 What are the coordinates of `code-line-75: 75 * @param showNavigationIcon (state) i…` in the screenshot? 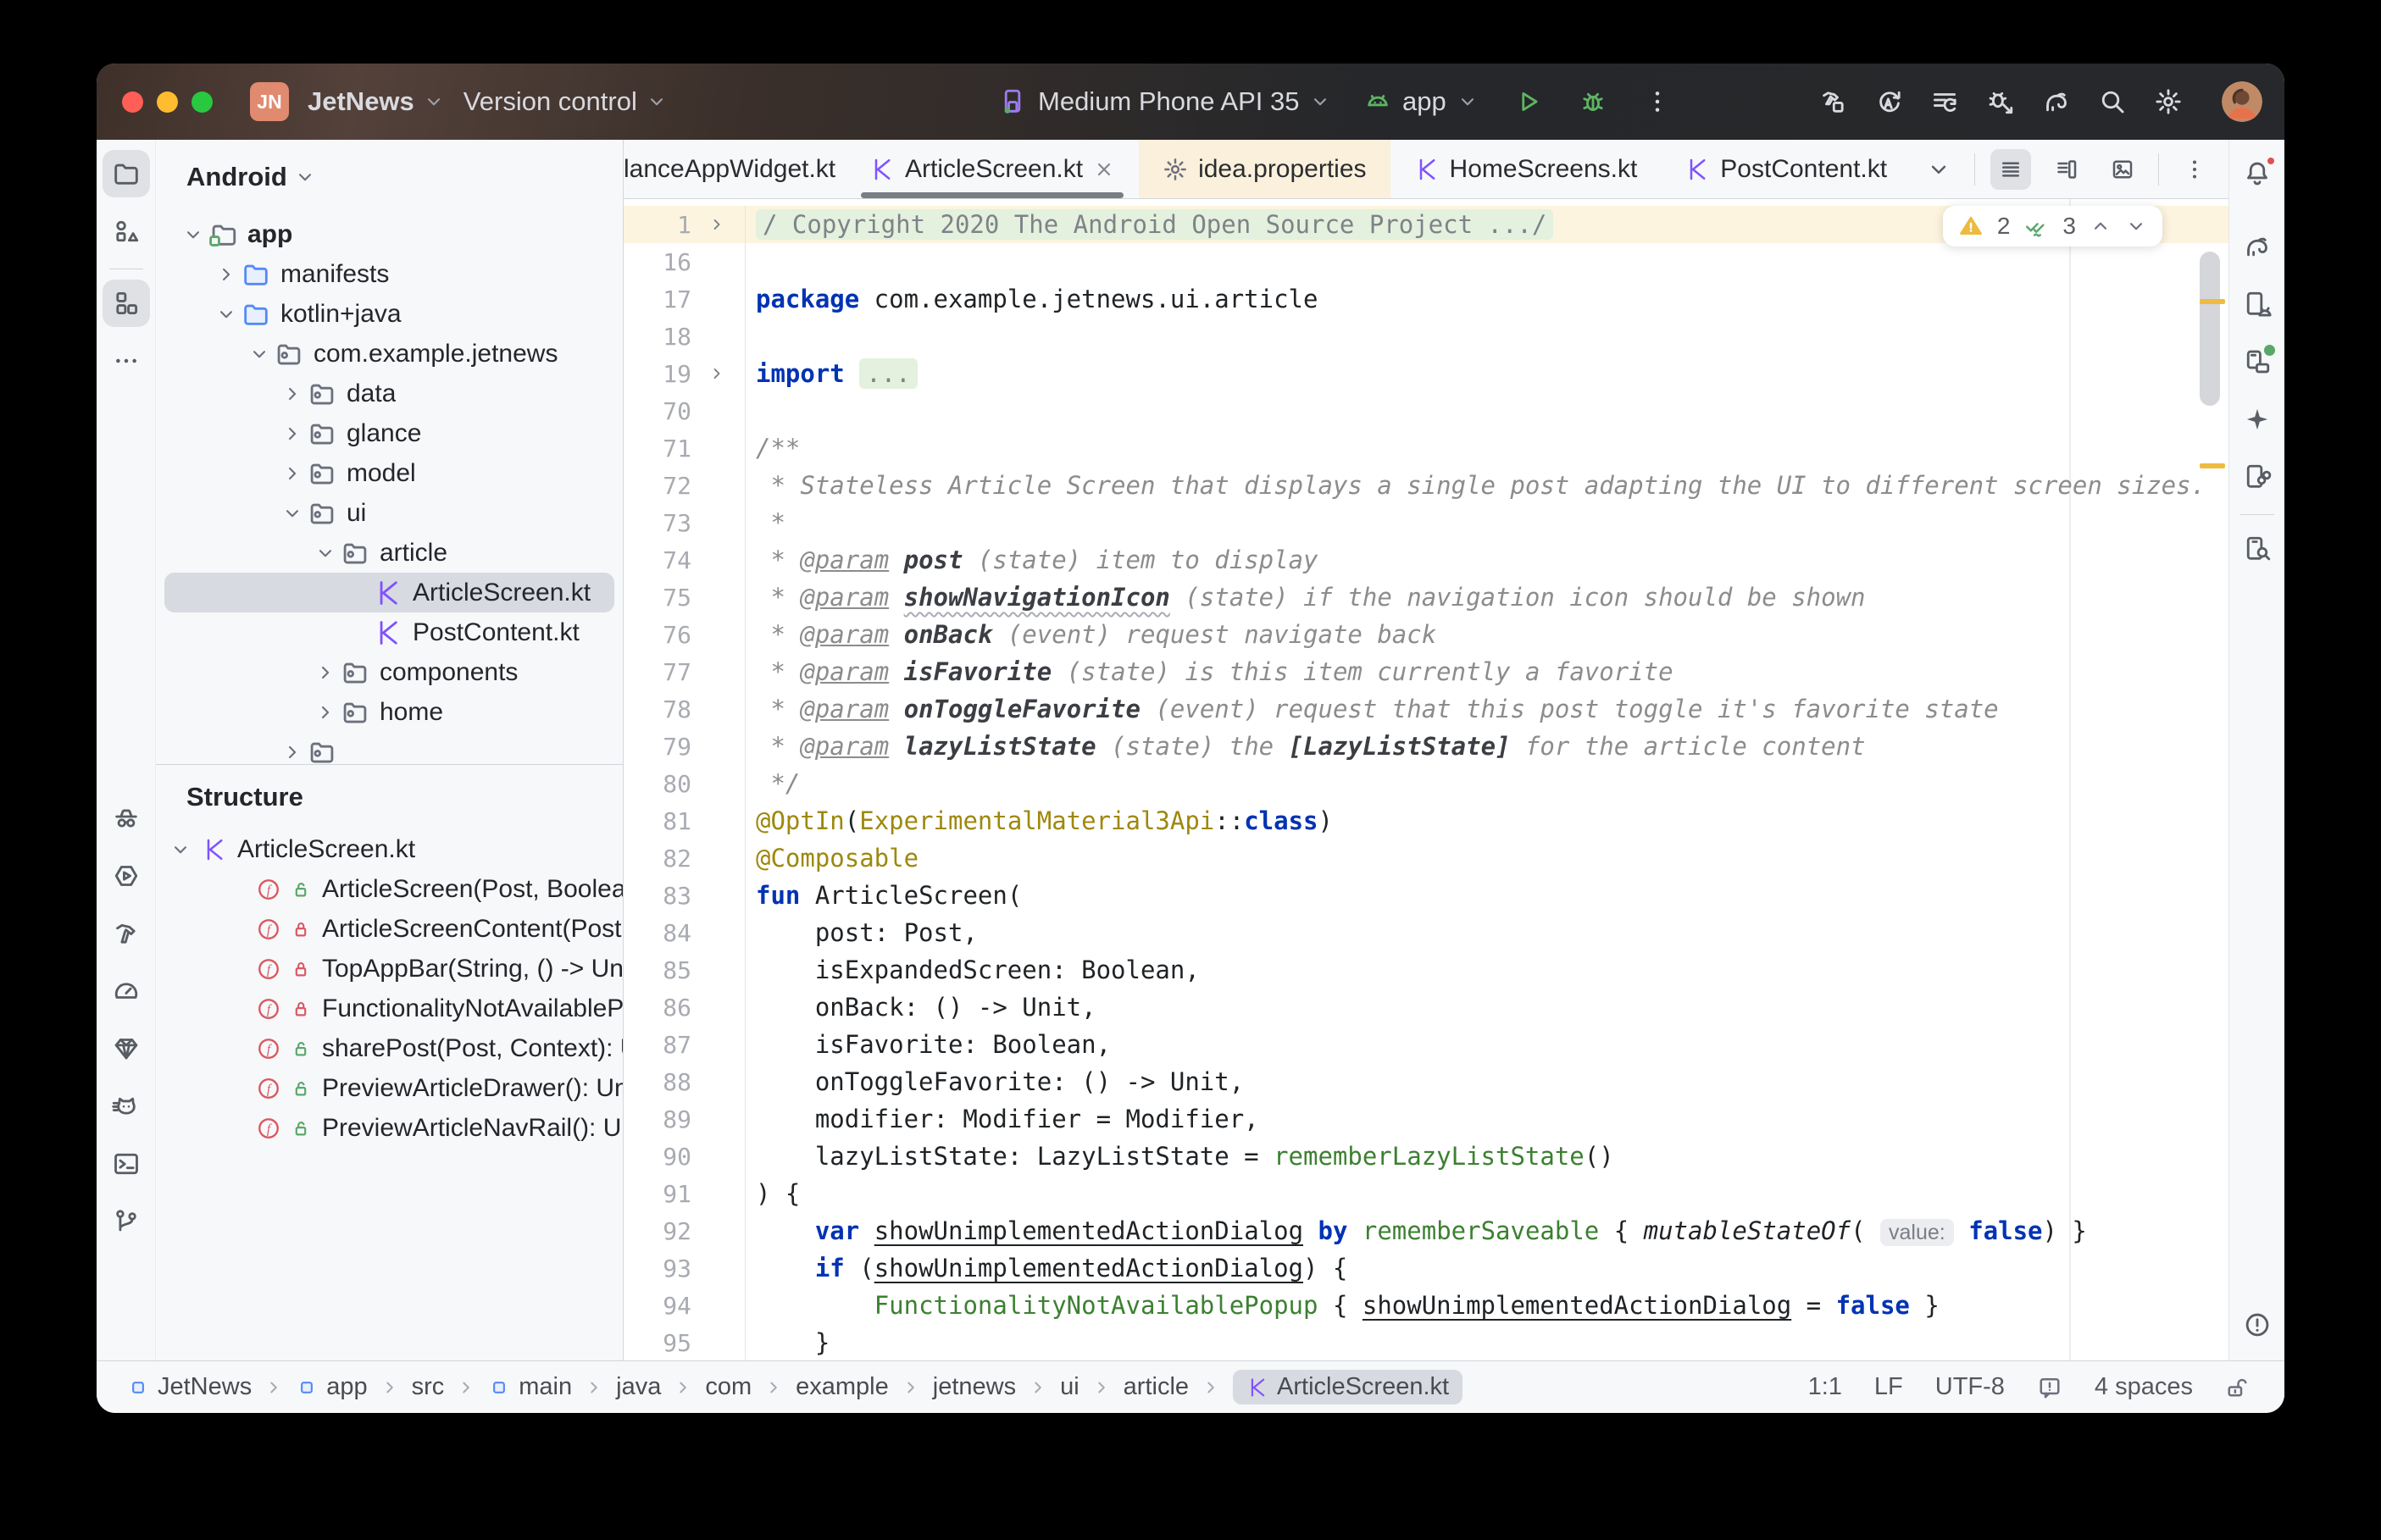 It's located at (1426, 597).